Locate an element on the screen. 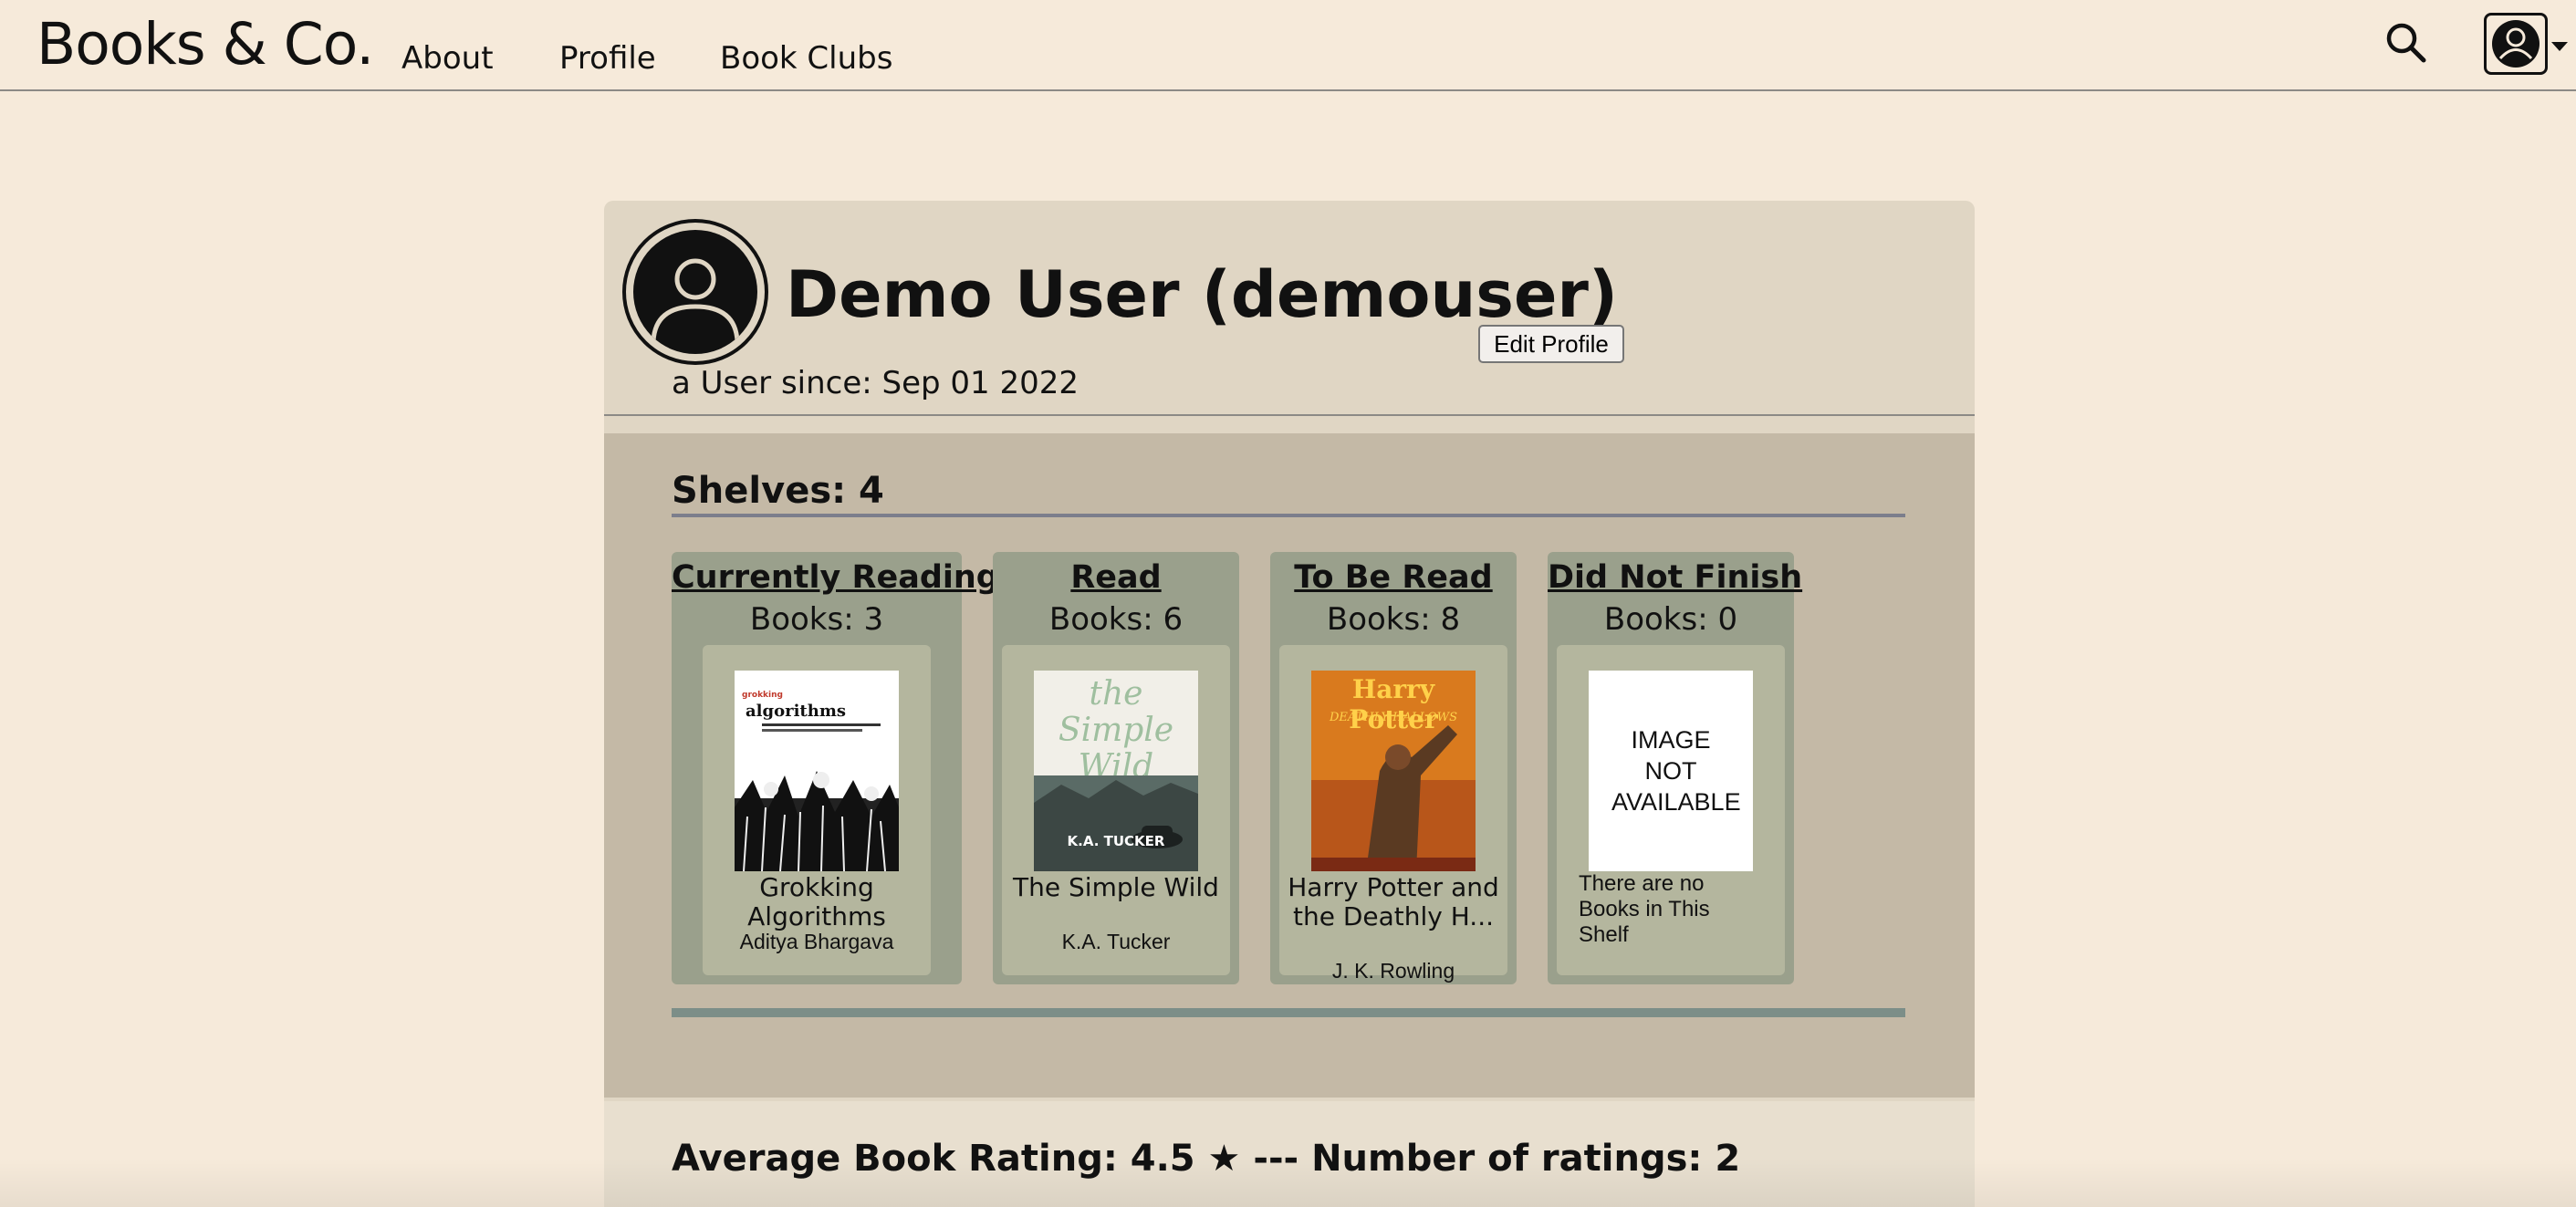 This screenshot has width=2576, height=1207. book-cover: Harry Potter DEATHLY HALLOWS is located at coordinates (1393, 771).